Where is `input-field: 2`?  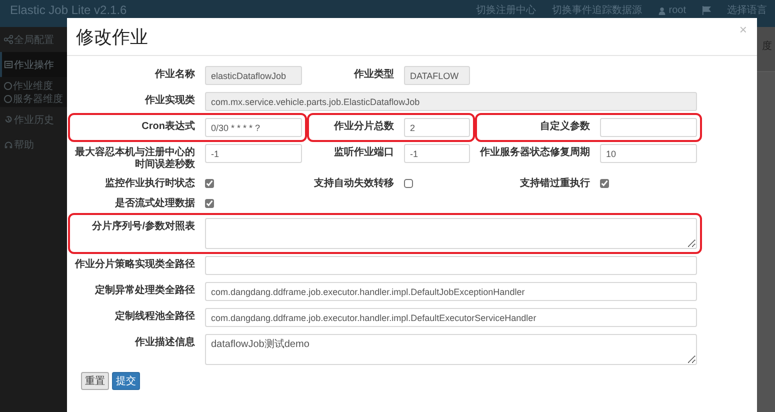
input-field: 2 is located at coordinates (437, 127).